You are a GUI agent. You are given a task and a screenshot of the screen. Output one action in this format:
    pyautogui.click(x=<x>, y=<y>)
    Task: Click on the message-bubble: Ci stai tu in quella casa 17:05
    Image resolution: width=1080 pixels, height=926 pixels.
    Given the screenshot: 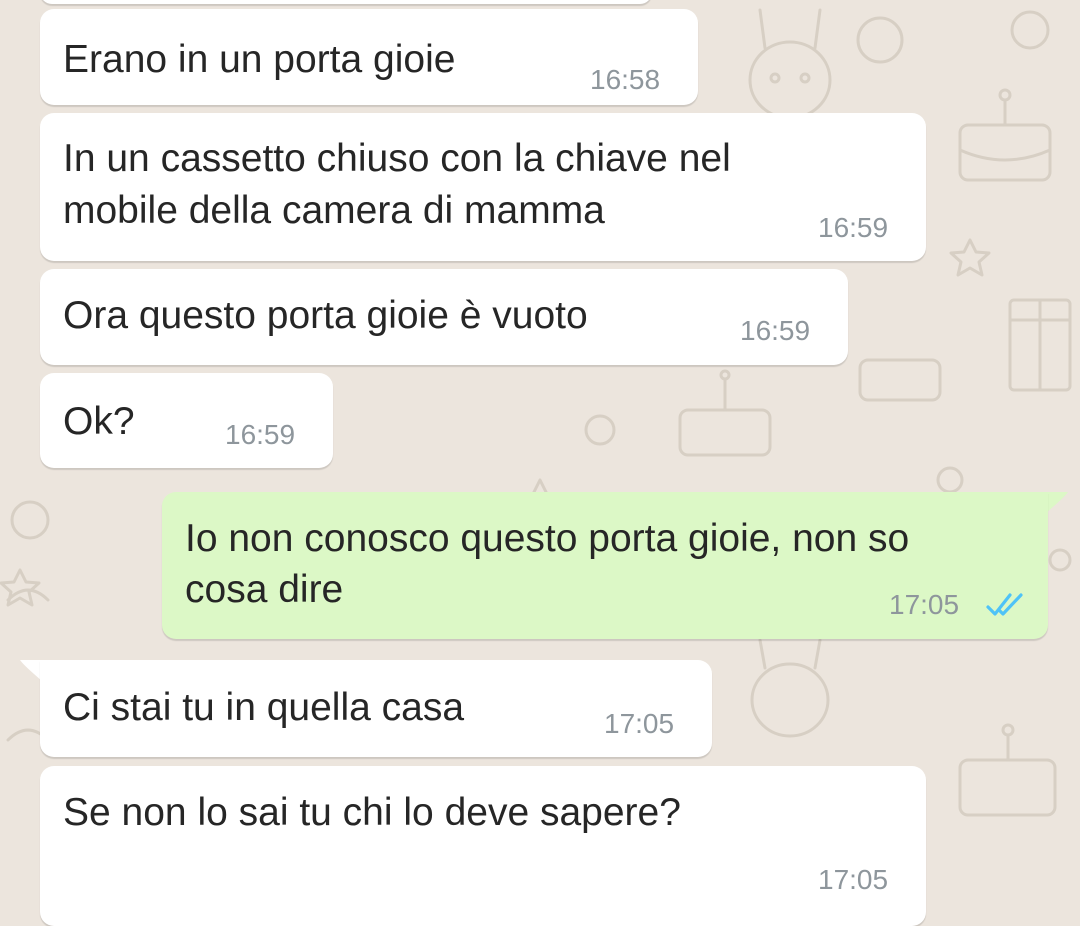 What is the action you would take?
    pyautogui.click(x=376, y=708)
    